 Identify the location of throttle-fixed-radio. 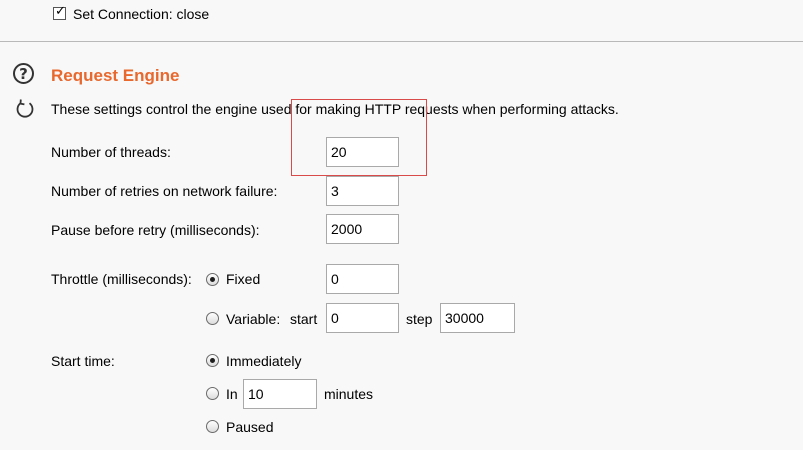
(212, 279).